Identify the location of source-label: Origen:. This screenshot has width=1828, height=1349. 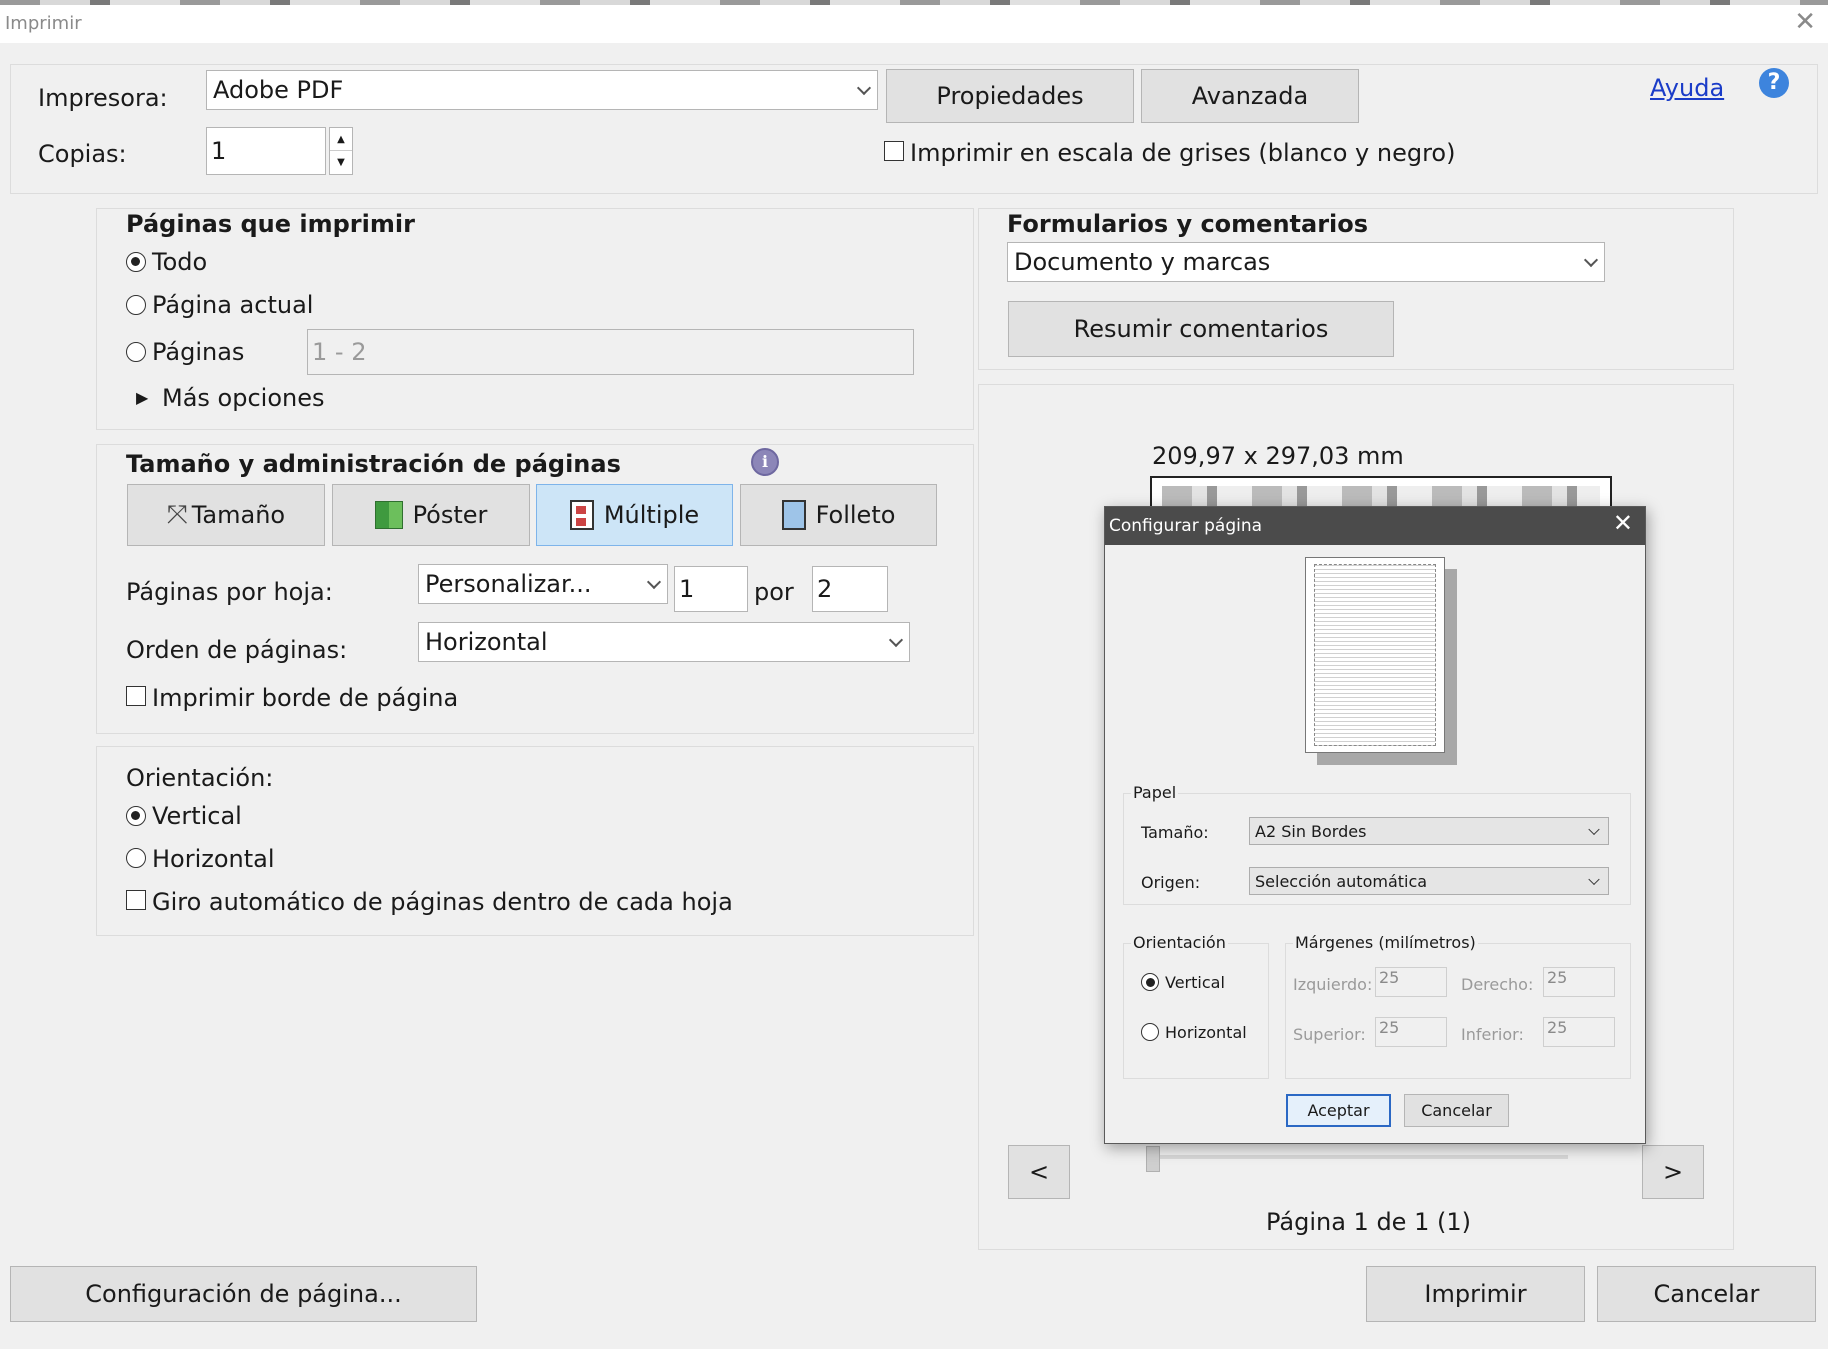
(1171, 882).